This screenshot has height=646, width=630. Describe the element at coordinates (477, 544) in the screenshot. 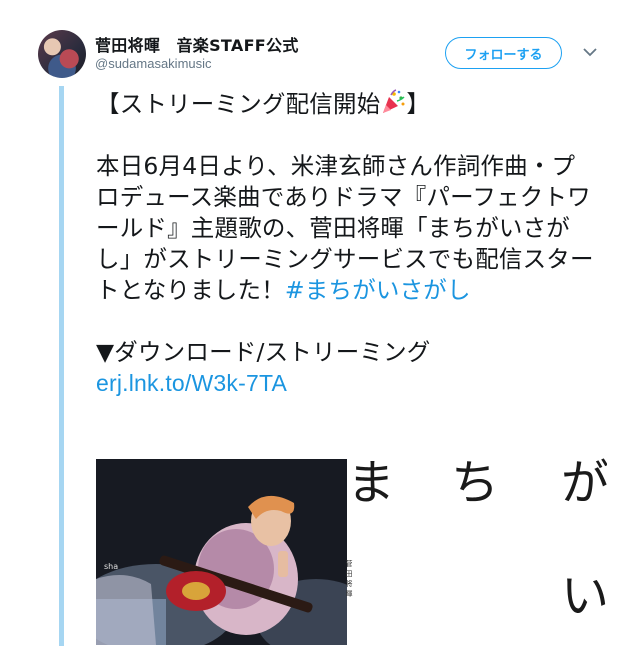

I see `album-cover-lettering: ま ち が い` at that location.